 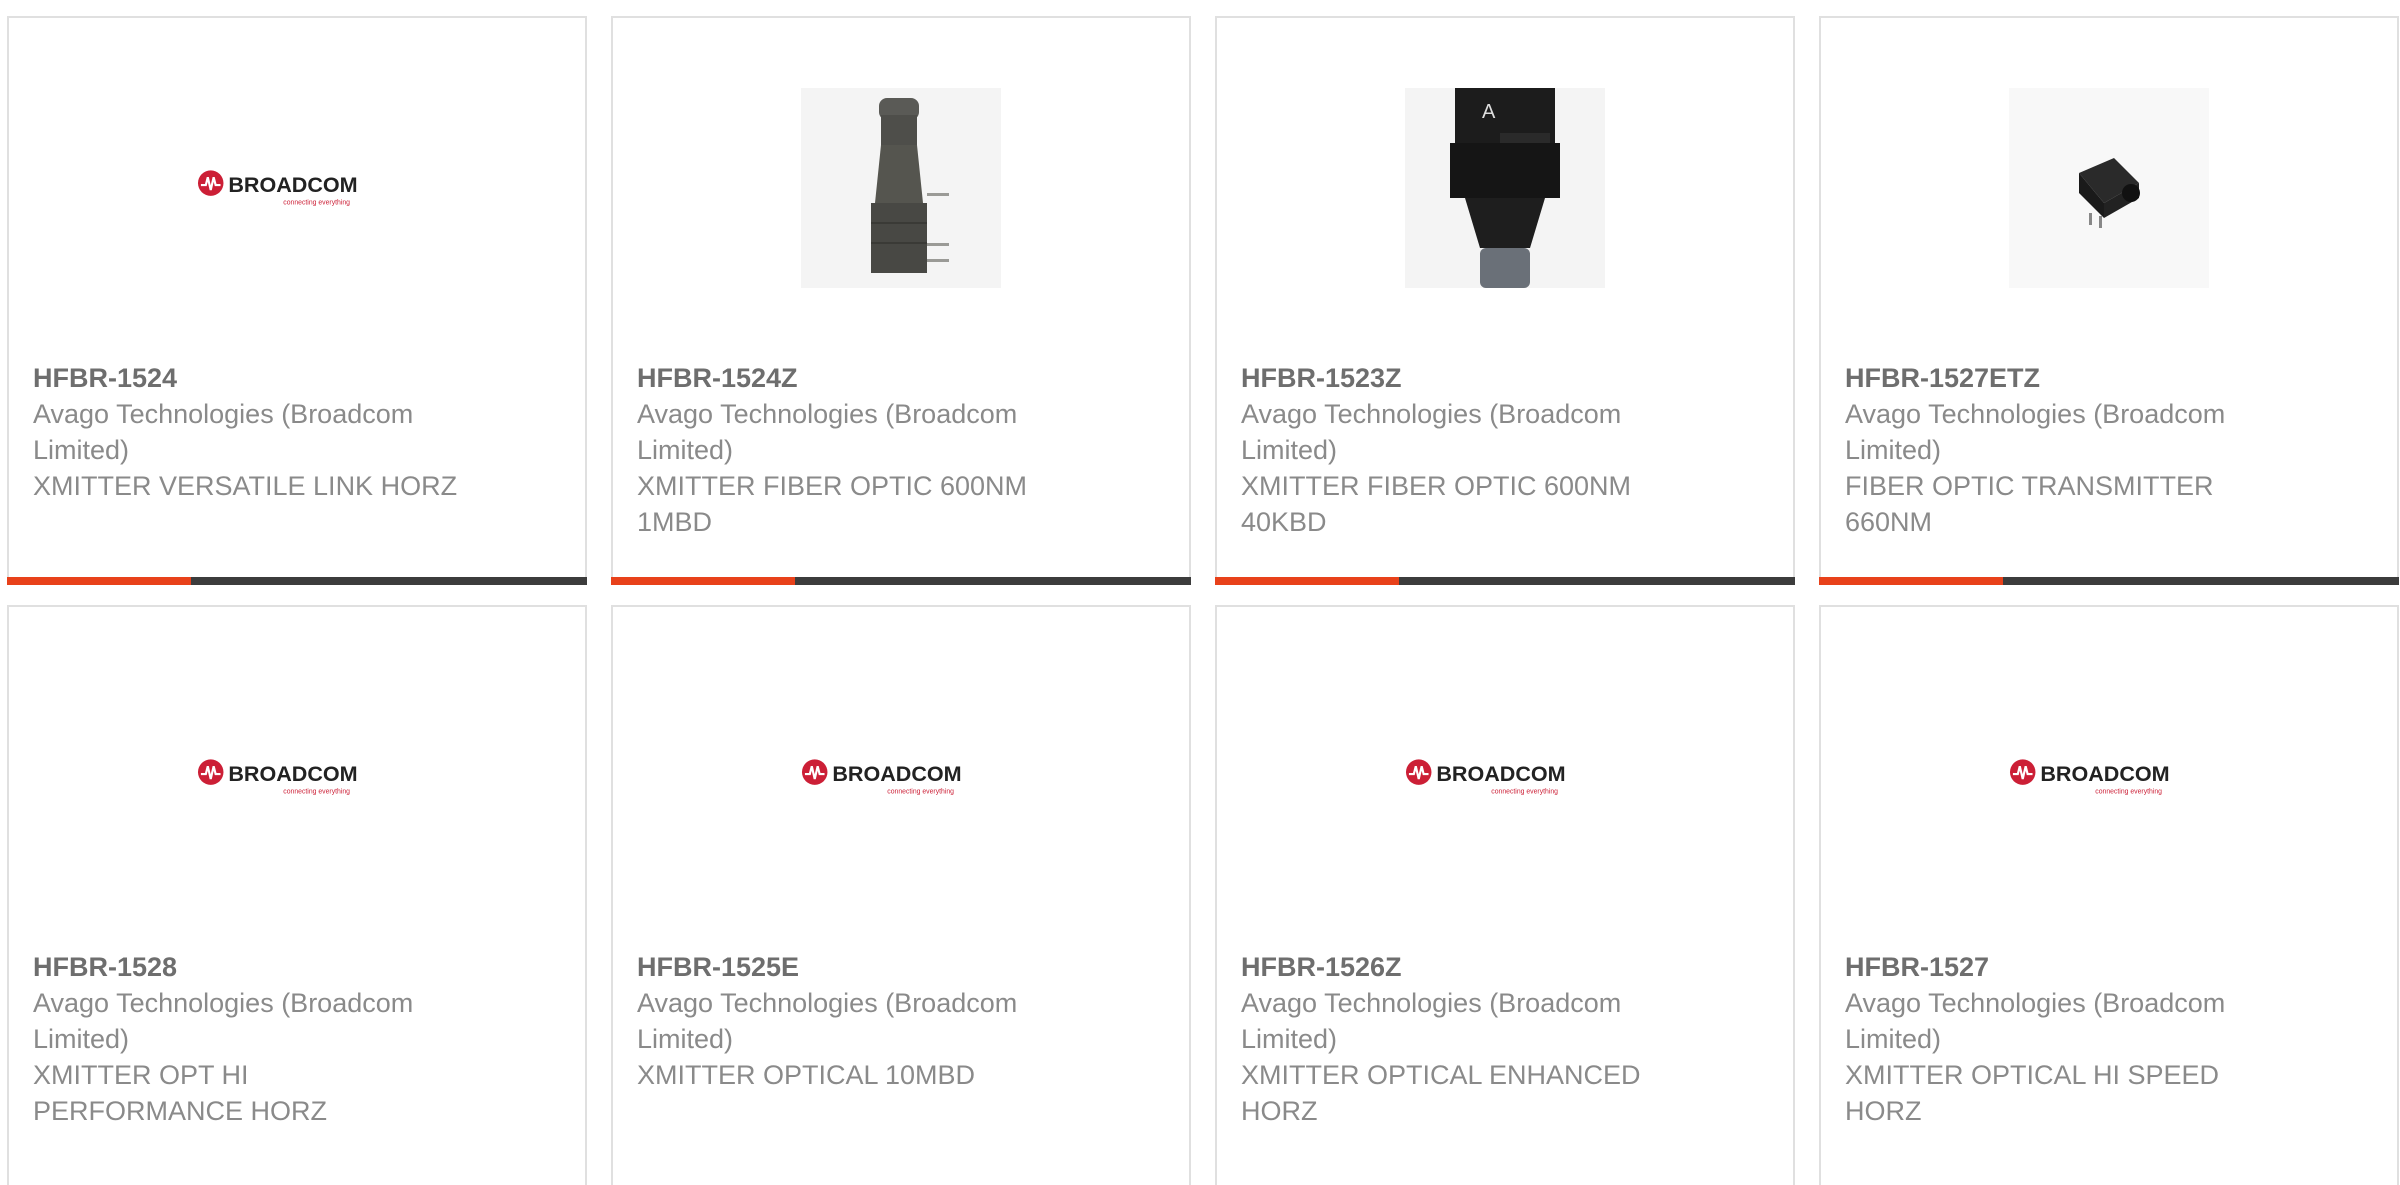 I want to click on part-number: HFBR-1527ETZ, so click(x=2060, y=378).